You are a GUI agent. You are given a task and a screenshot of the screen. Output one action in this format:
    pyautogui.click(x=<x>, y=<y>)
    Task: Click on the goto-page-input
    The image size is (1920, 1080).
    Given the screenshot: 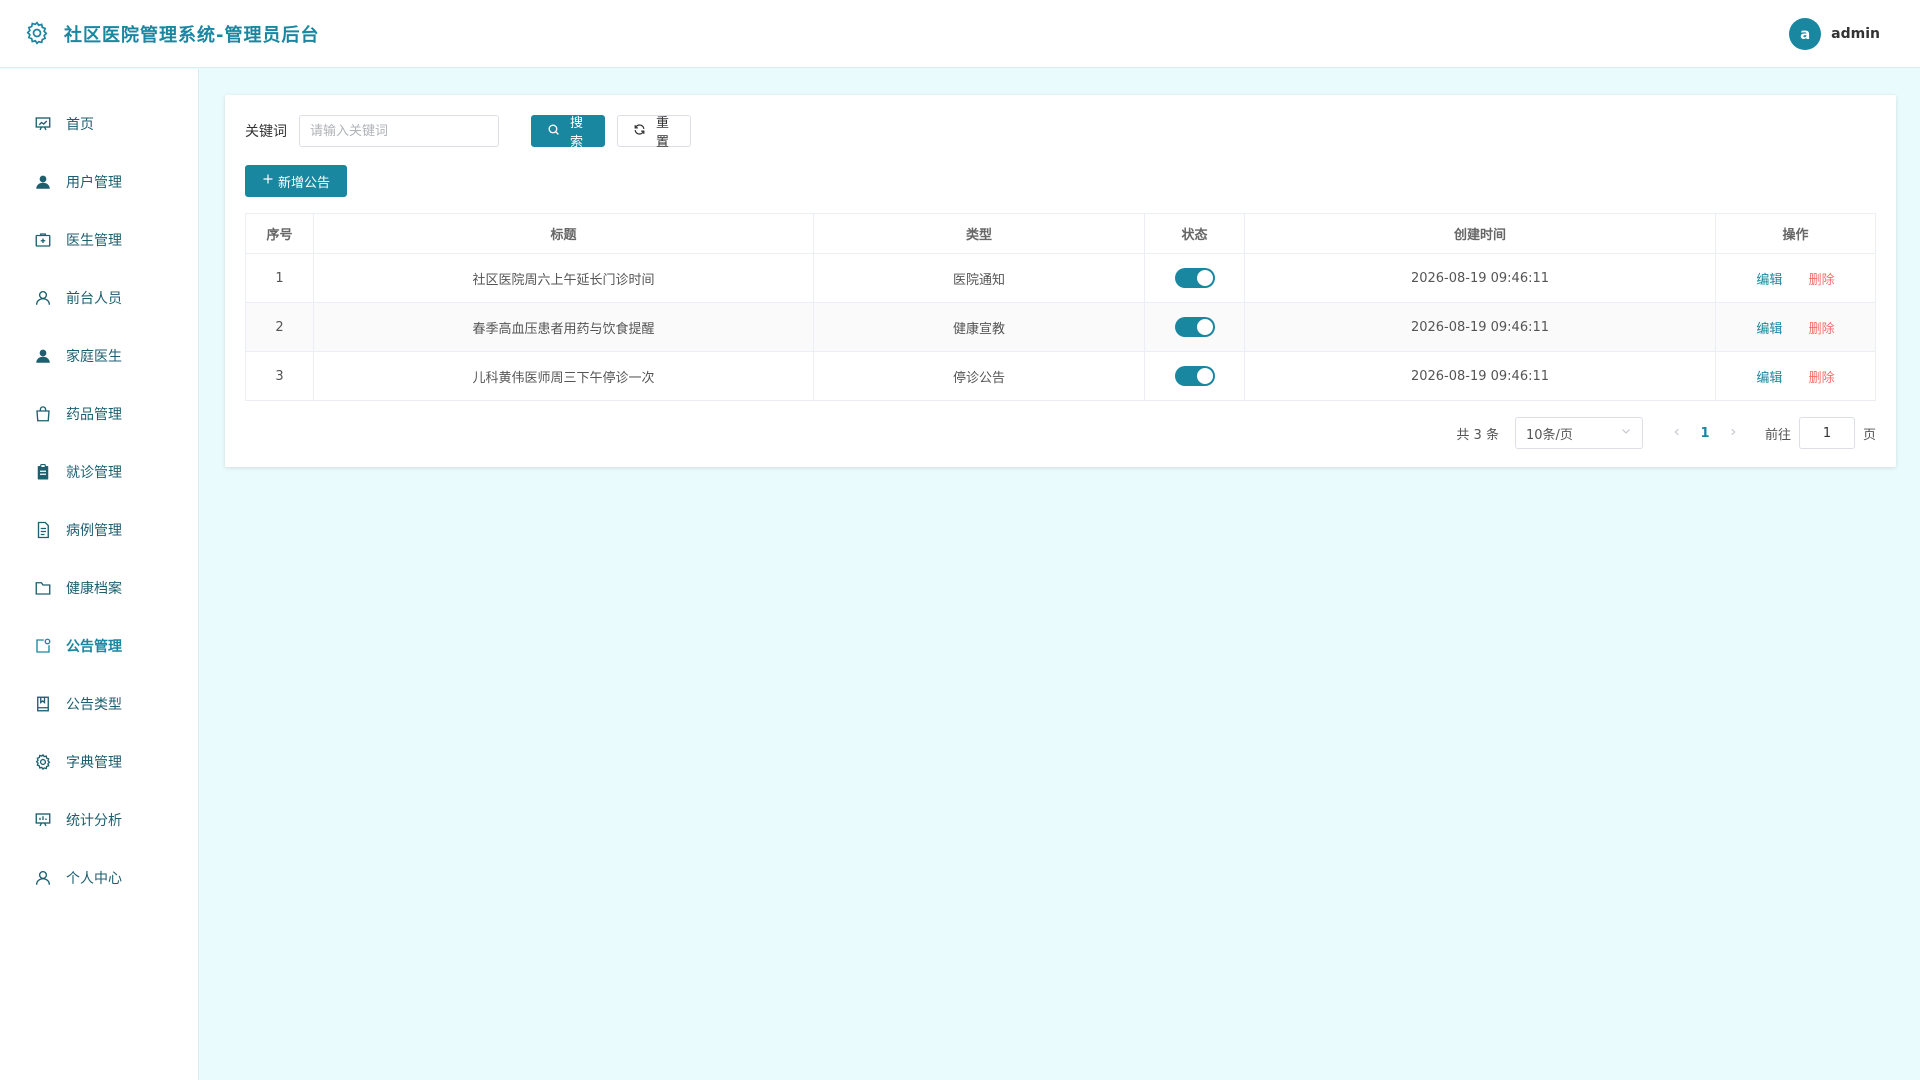 What is the action you would take?
    pyautogui.click(x=1826, y=433)
    